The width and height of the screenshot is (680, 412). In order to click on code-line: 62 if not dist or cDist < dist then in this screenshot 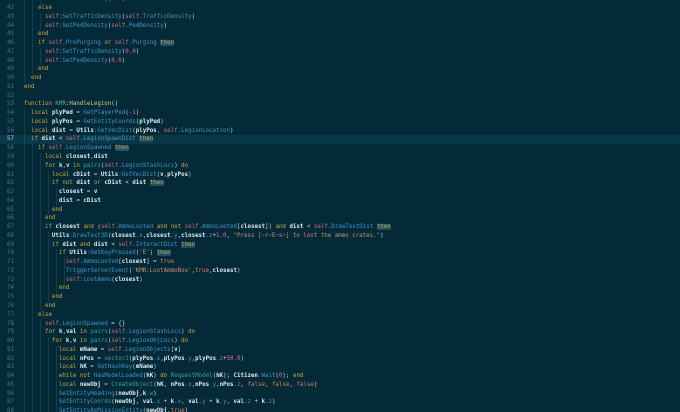, I will do `click(340, 184)`.